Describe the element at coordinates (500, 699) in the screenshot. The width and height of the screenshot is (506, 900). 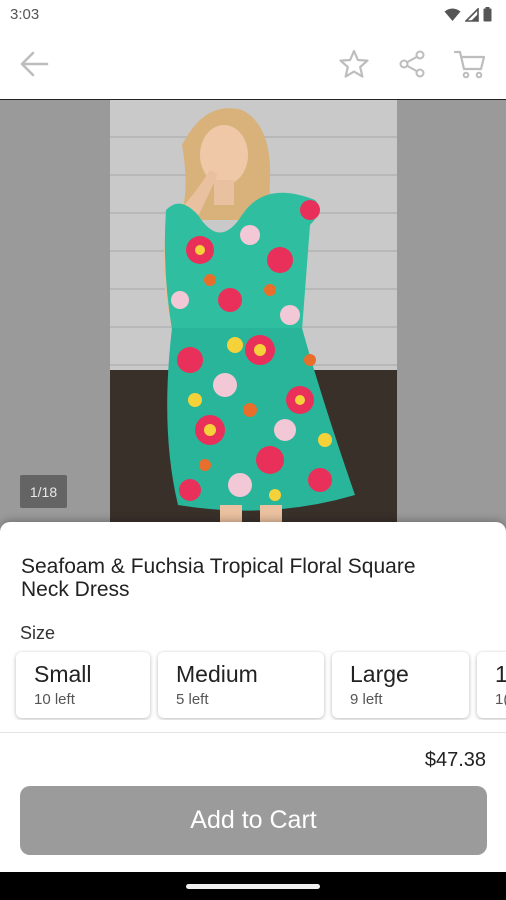
I see `size-stock: 1(` at that location.